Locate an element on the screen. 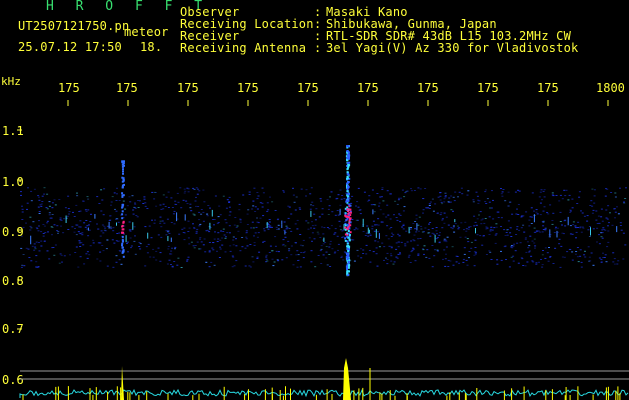 This screenshot has width=629, height=400. colon: : is located at coordinates (318, 48).